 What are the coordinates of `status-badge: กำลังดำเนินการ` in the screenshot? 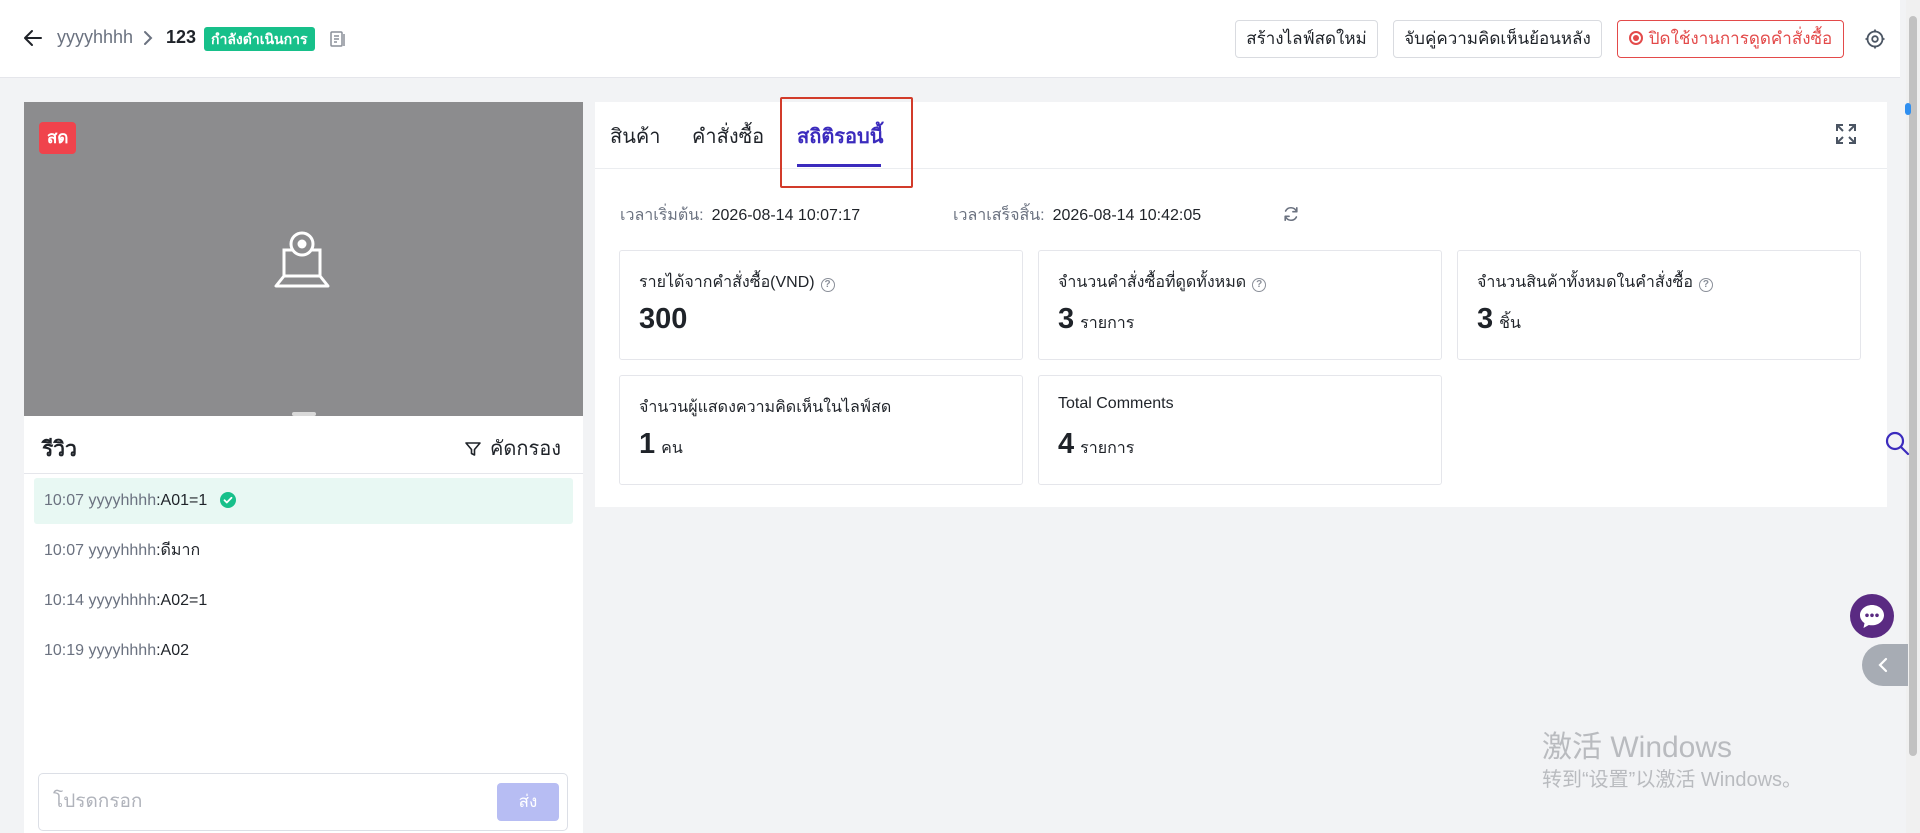 It's located at (259, 39).